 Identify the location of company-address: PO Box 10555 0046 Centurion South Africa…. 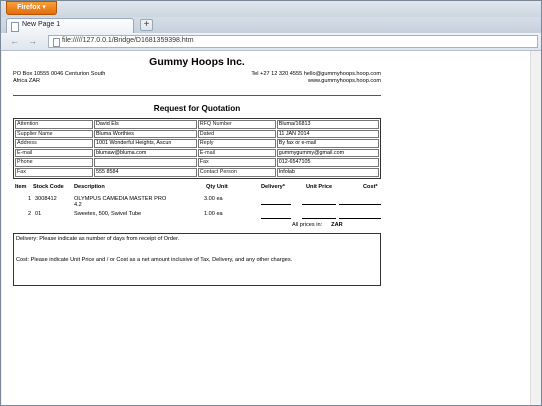
(78, 77).